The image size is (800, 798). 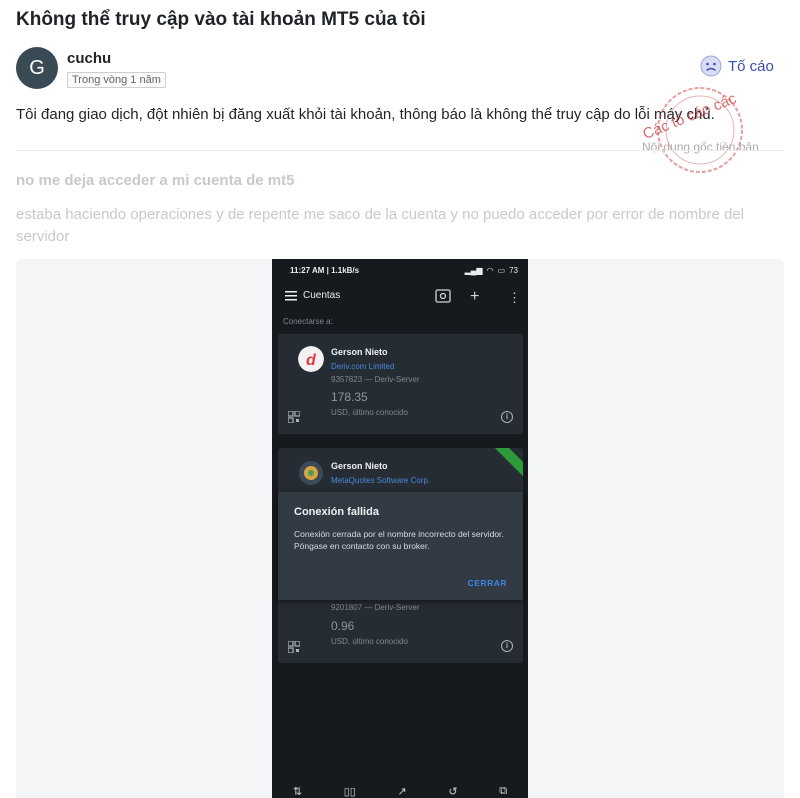 What do you see at coordinates (402, 791) in the screenshot?
I see `trade-icon: ↗` at bounding box center [402, 791].